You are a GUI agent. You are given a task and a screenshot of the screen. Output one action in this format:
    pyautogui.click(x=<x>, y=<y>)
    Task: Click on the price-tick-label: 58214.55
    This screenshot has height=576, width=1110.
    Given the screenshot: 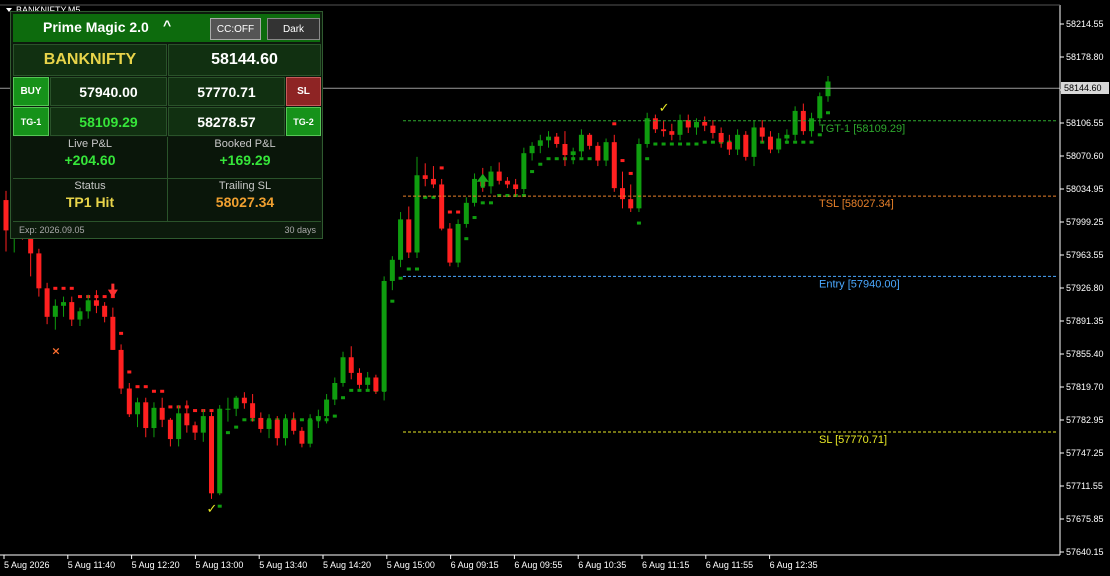 What is the action you would take?
    pyautogui.click(x=1085, y=24)
    